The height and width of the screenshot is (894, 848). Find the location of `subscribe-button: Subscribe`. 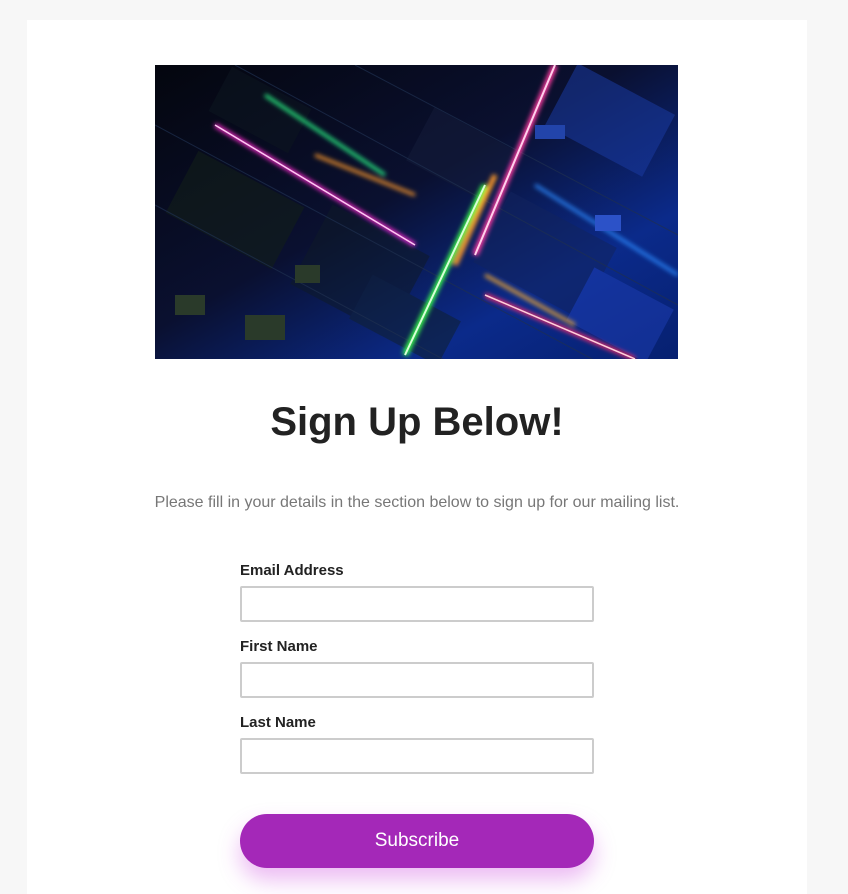

subscribe-button: Subscribe is located at coordinates (417, 841).